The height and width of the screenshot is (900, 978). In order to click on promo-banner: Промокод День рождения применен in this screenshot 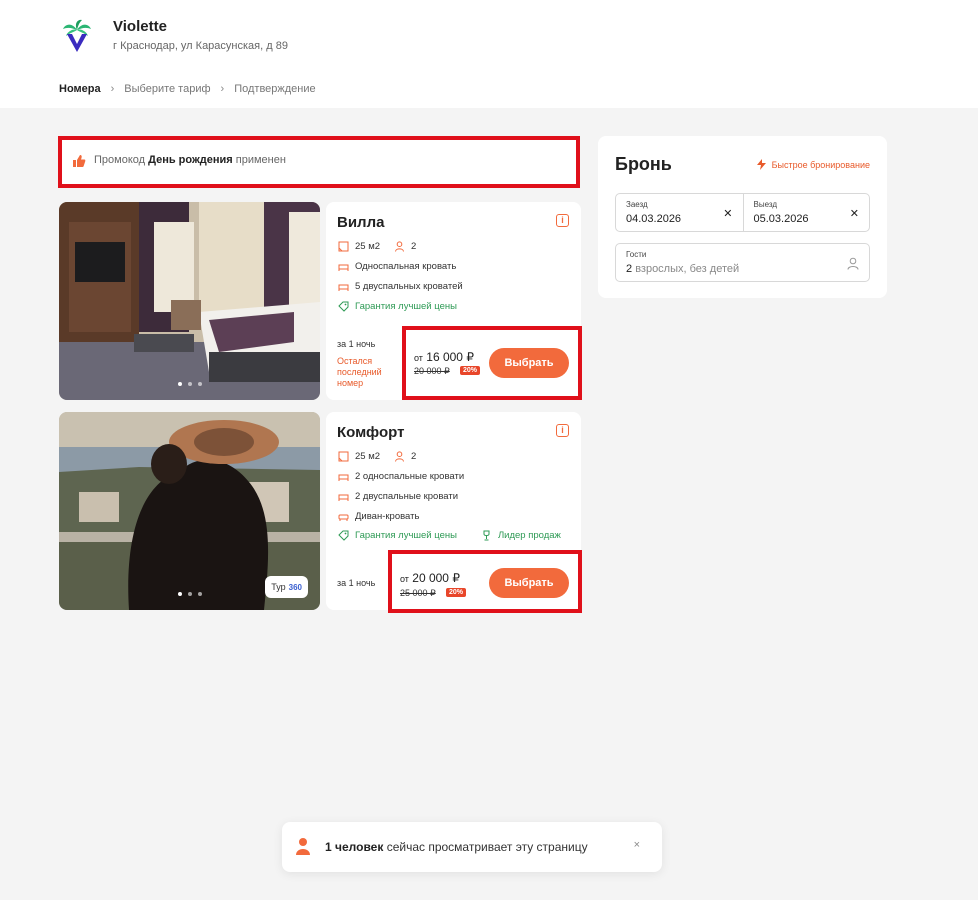, I will do `click(319, 162)`.